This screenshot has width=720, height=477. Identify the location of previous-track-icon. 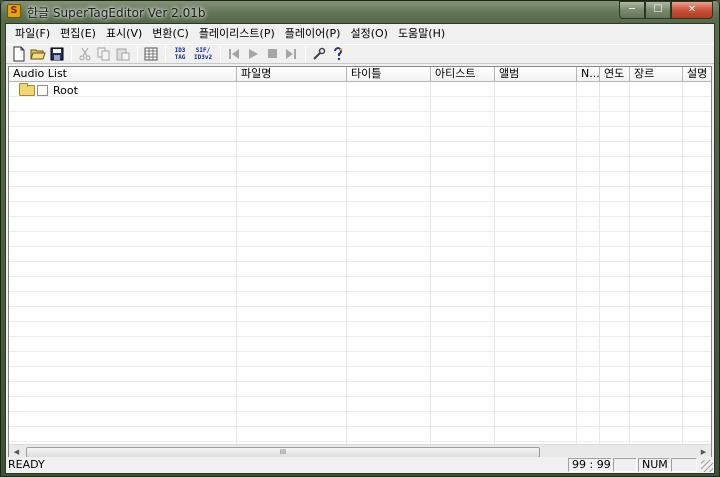
(234, 54).